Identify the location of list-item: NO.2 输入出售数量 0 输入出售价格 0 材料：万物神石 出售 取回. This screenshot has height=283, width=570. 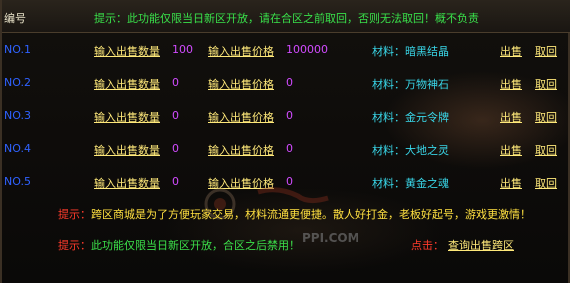
(286, 84).